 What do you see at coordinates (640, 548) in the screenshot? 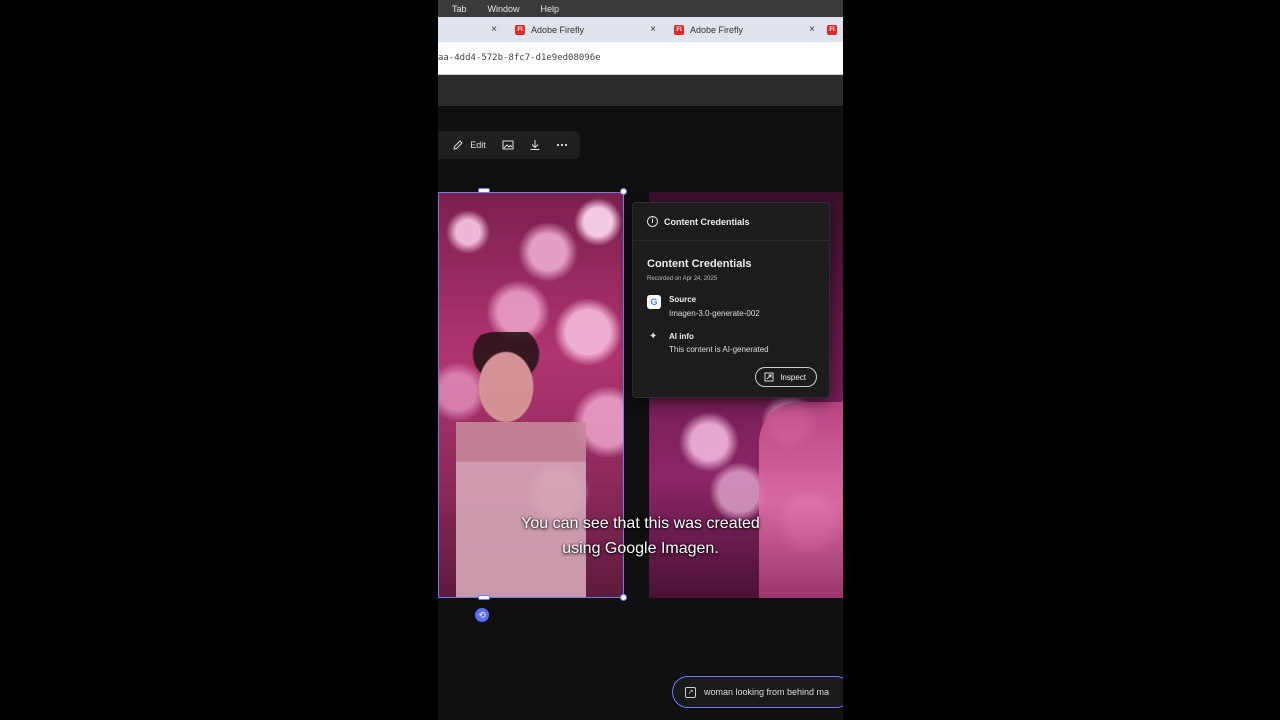
I see `caption-line: using Google Imagen.` at bounding box center [640, 548].